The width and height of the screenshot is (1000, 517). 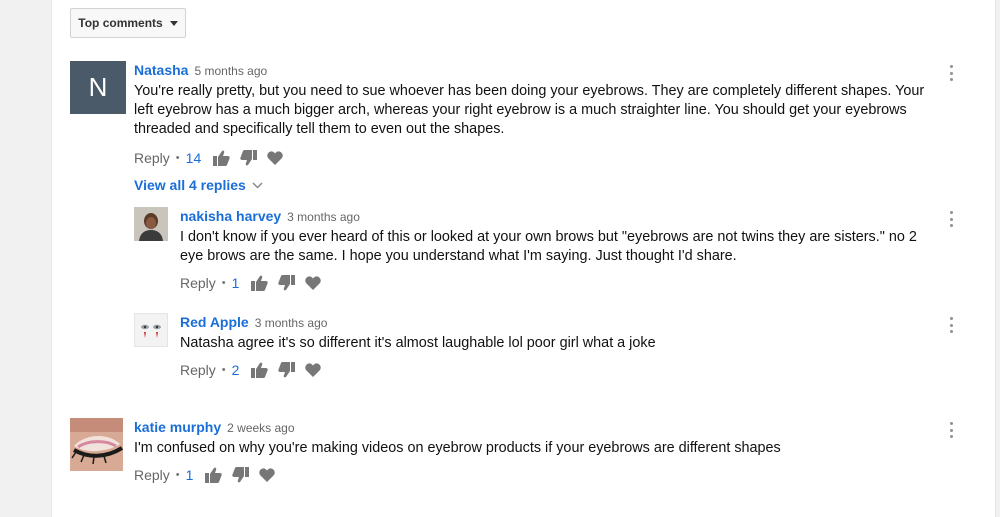 I want to click on view-replies-label: View all 4 replies, so click(x=190, y=185).